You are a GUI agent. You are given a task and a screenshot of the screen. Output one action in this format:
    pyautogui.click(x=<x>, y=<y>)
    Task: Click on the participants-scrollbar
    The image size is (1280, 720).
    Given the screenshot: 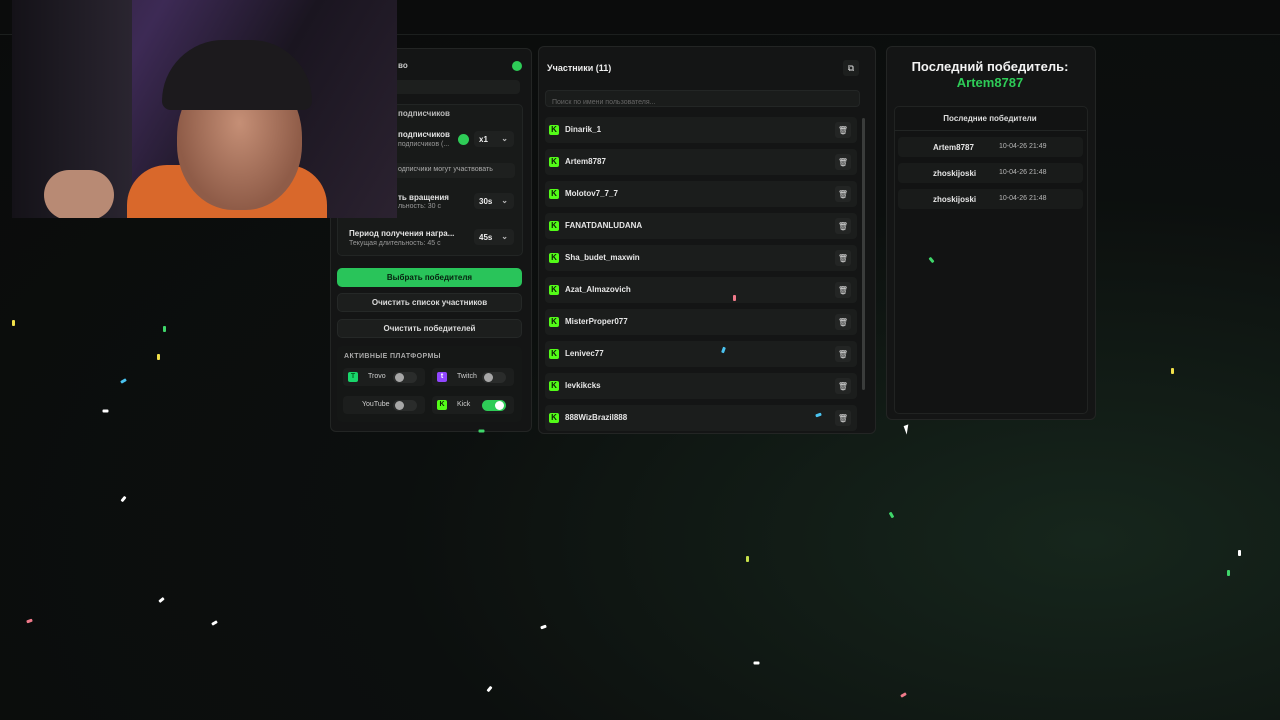 What is the action you would take?
    pyautogui.click(x=863, y=254)
    